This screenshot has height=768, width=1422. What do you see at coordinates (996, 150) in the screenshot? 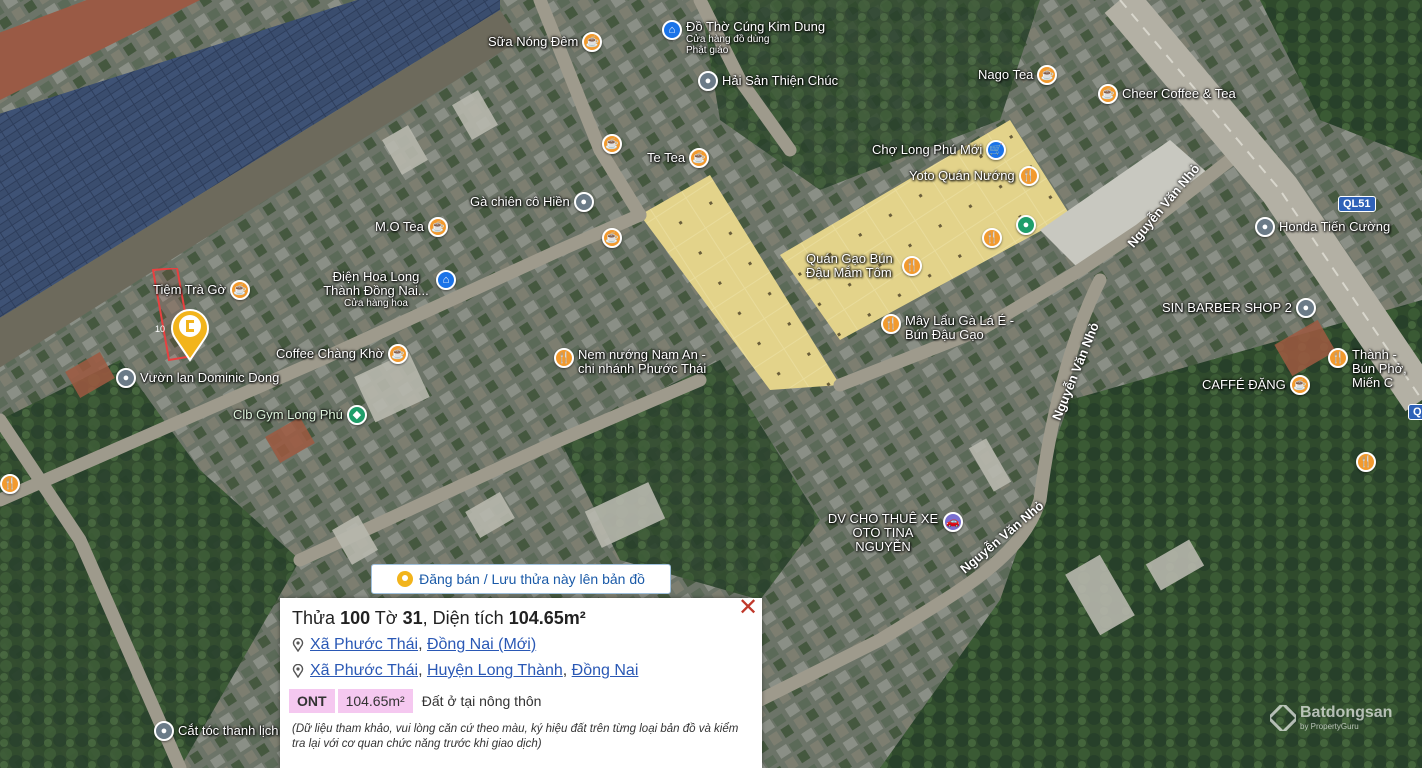
I see `cart-icon: 🛒` at bounding box center [996, 150].